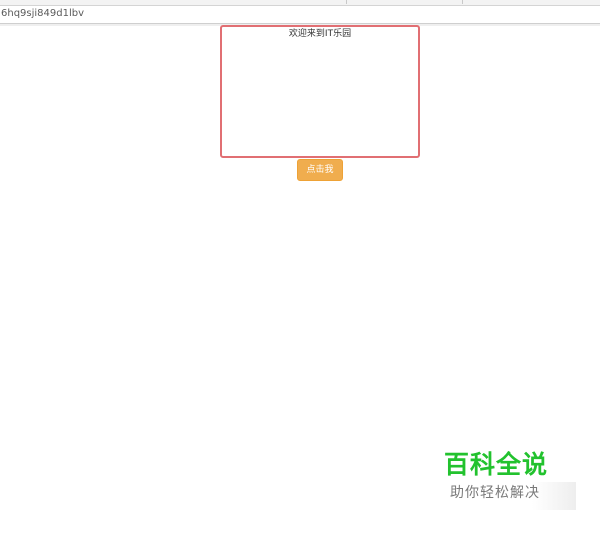  I want to click on click-me-button: 点击我, so click(320, 170).